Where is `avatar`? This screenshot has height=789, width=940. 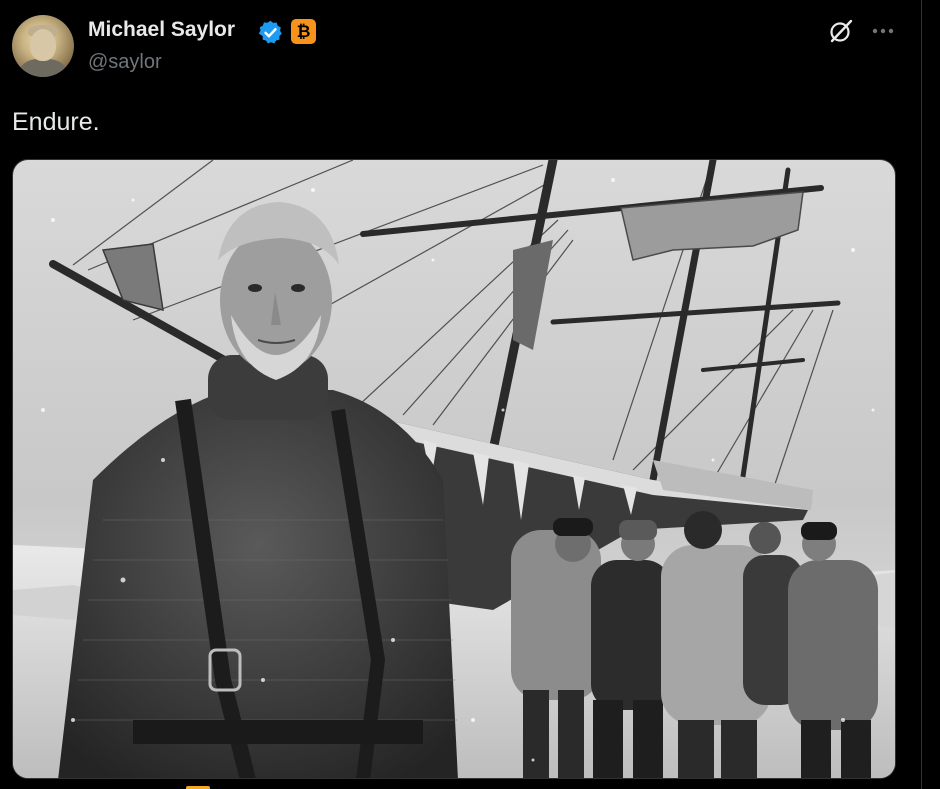 avatar is located at coordinates (43, 46).